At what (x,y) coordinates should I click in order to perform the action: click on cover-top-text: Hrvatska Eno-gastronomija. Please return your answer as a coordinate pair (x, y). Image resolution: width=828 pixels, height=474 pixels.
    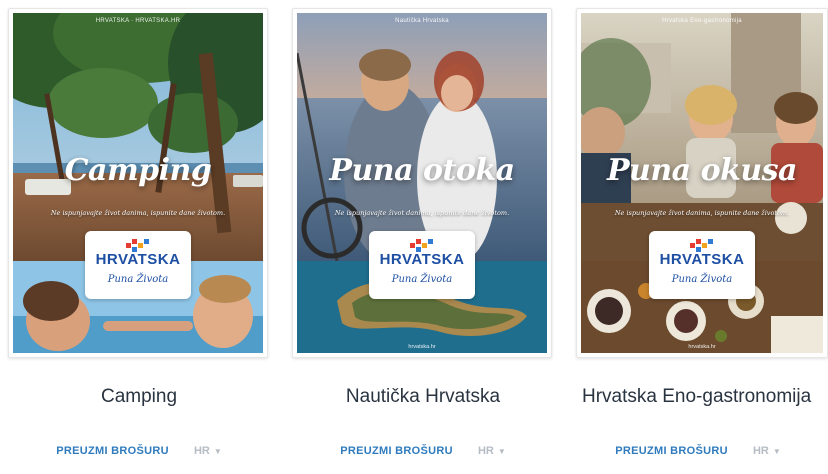
    Looking at the image, I should click on (702, 21).